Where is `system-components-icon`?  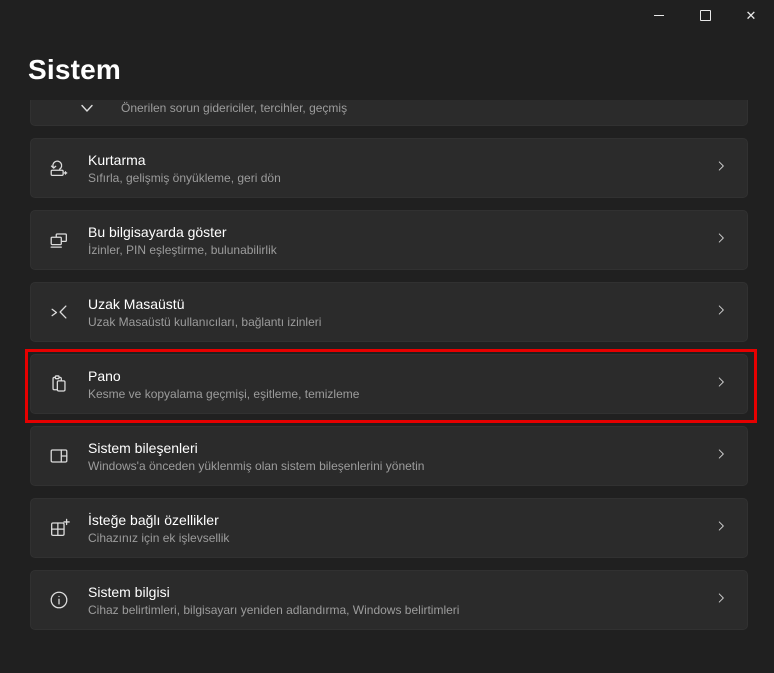
system-components-icon is located at coordinates (59, 456).